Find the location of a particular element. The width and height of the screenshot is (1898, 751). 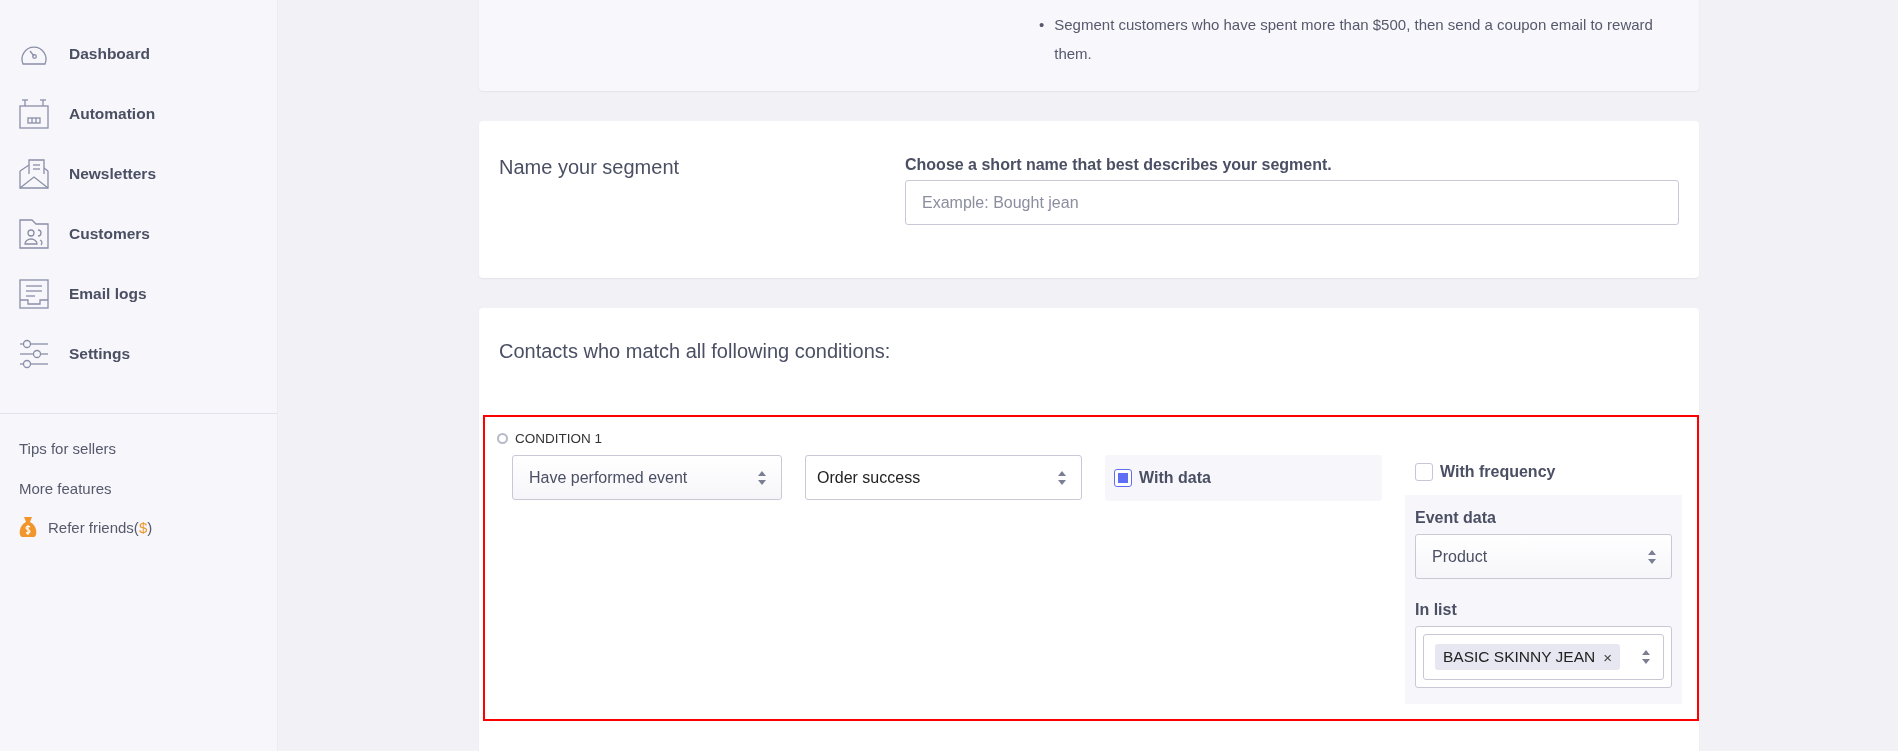

sidebar-item: Automation is located at coordinates (138, 114).